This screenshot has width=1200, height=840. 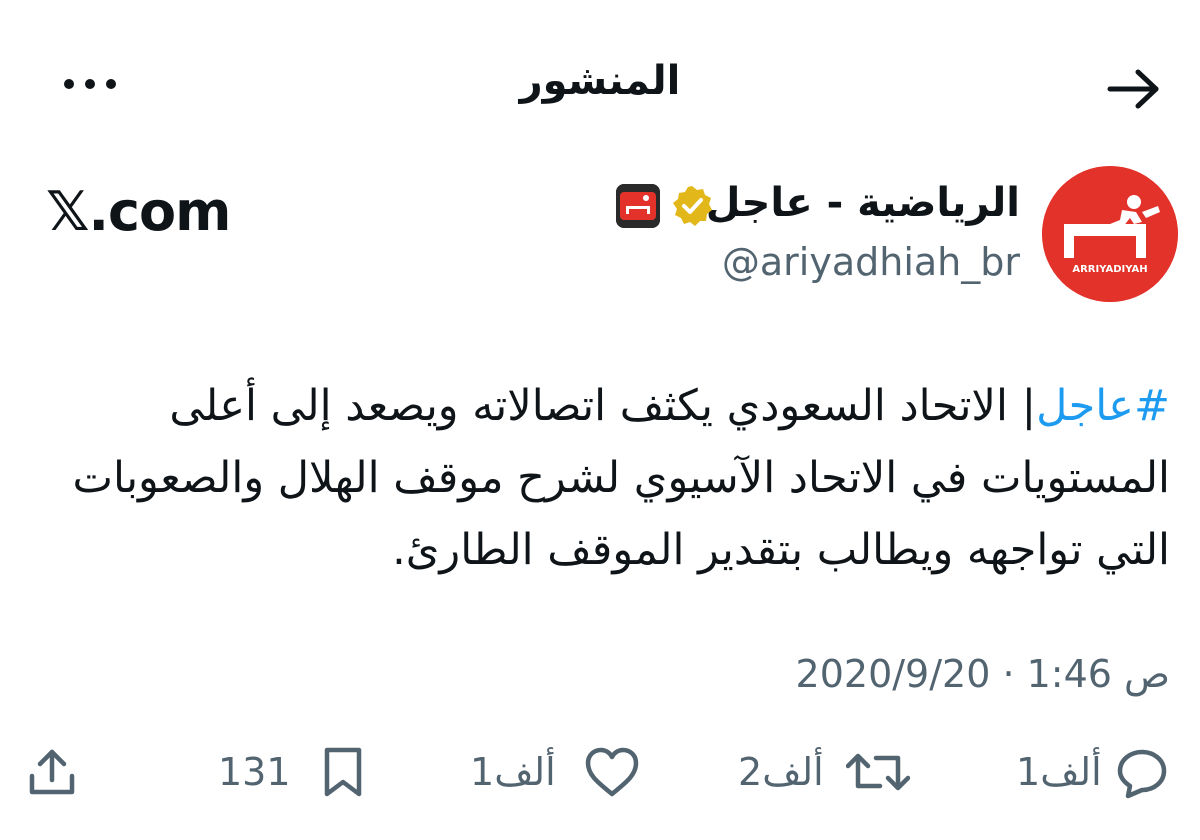 I want to click on reply-button: 1ألف, so click(x=1093, y=772).